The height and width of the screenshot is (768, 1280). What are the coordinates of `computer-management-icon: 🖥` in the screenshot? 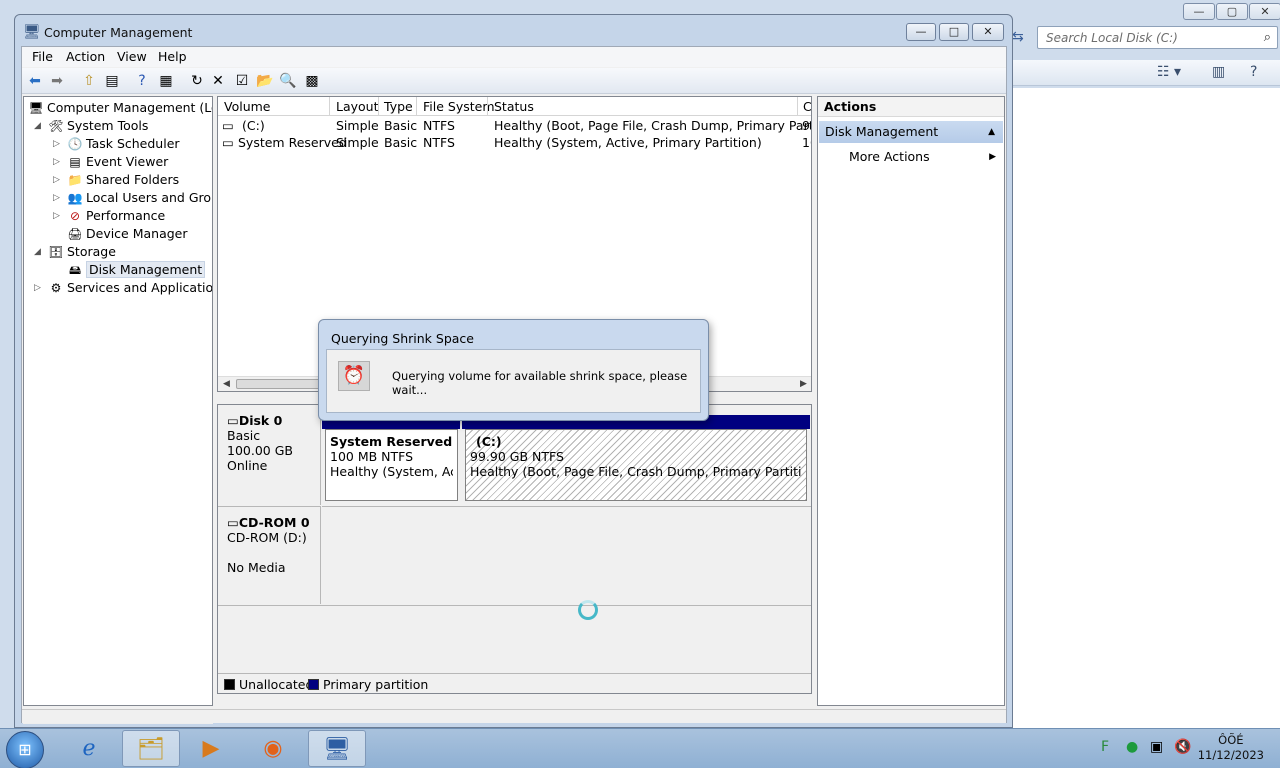 It's located at (32, 32).